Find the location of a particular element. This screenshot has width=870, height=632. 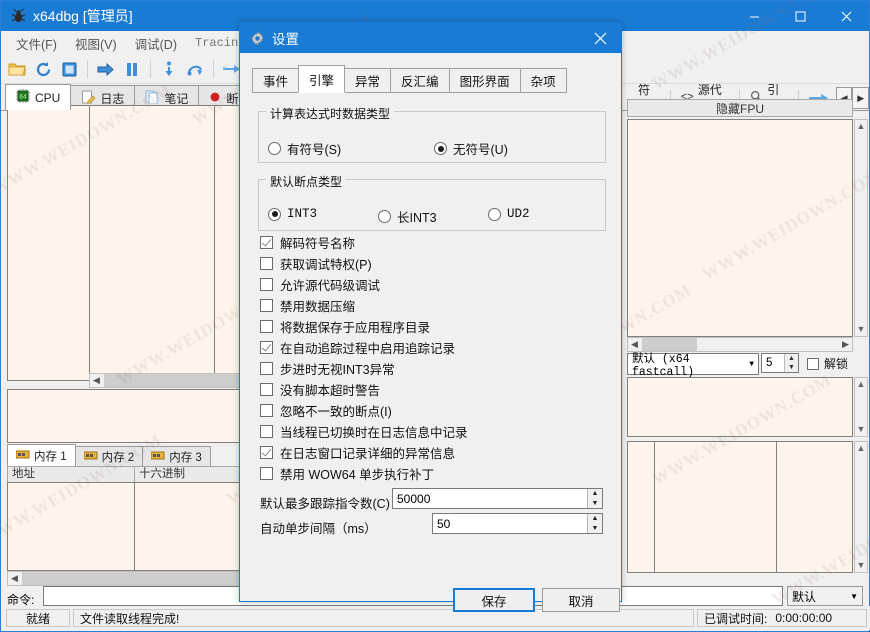

unlock-checkbox is located at coordinates (813, 363).